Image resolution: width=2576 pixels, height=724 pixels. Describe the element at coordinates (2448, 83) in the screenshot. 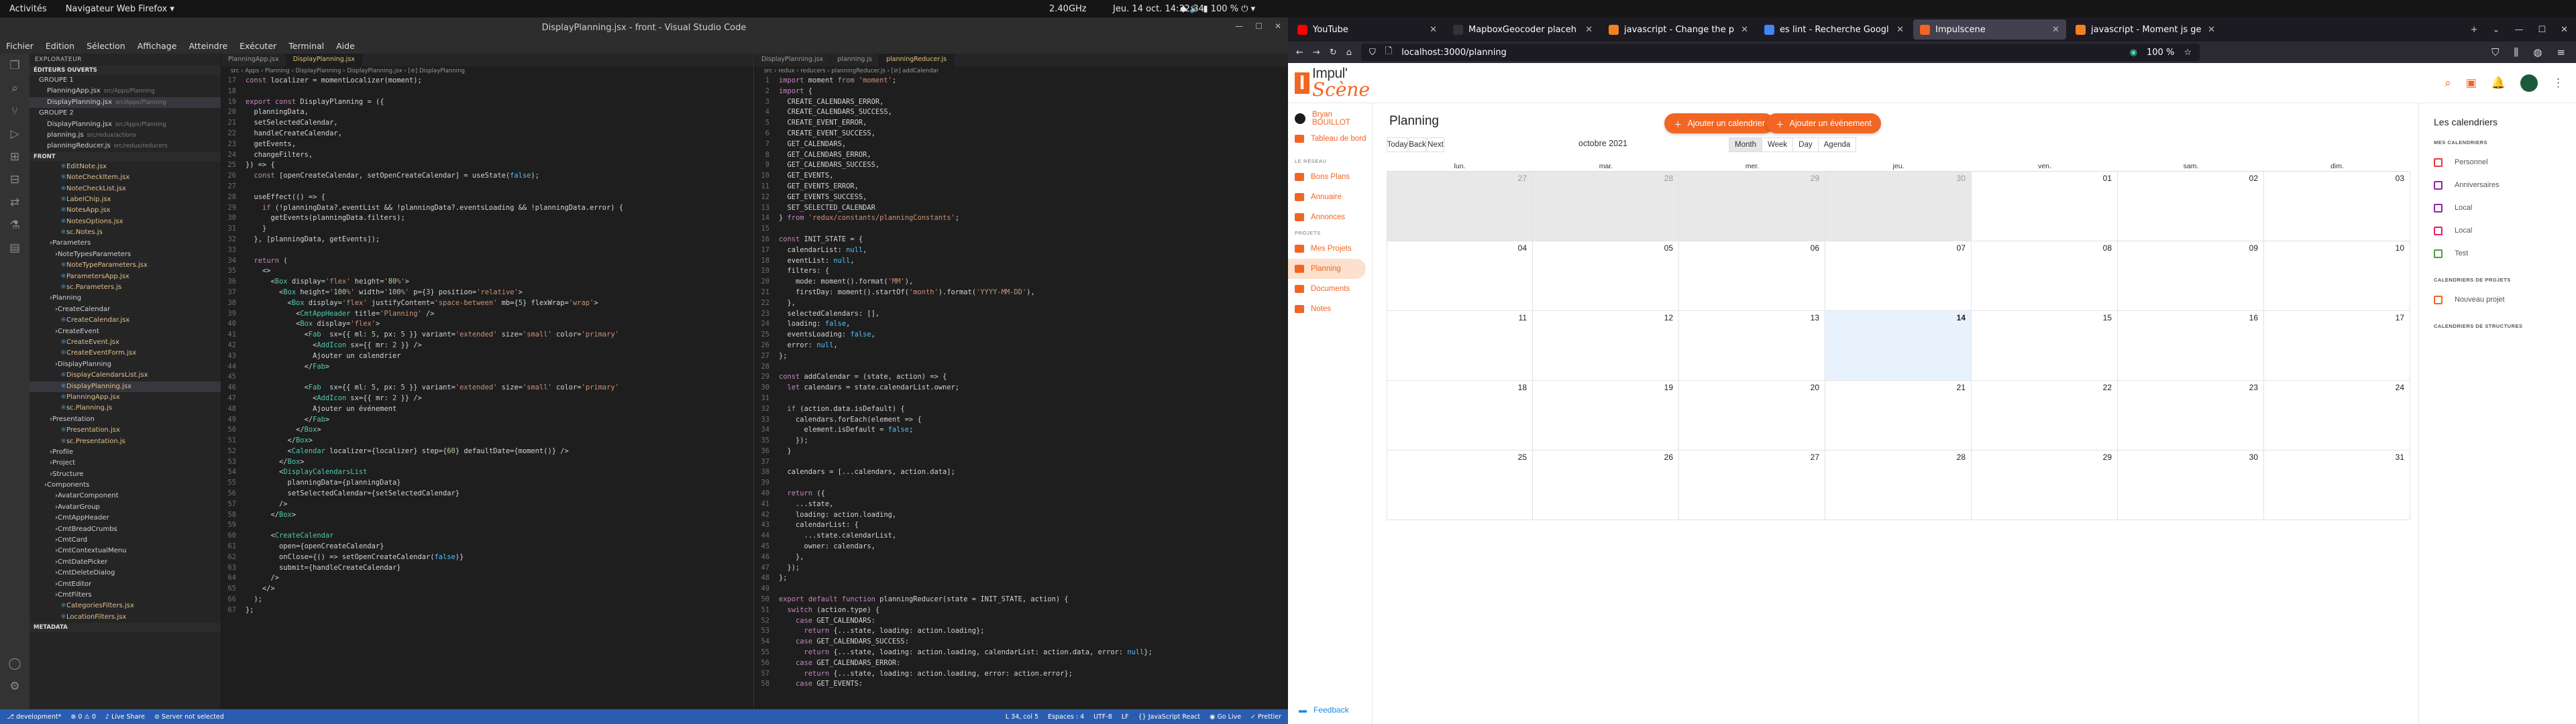

I see `search-icon: ⌕` at that location.